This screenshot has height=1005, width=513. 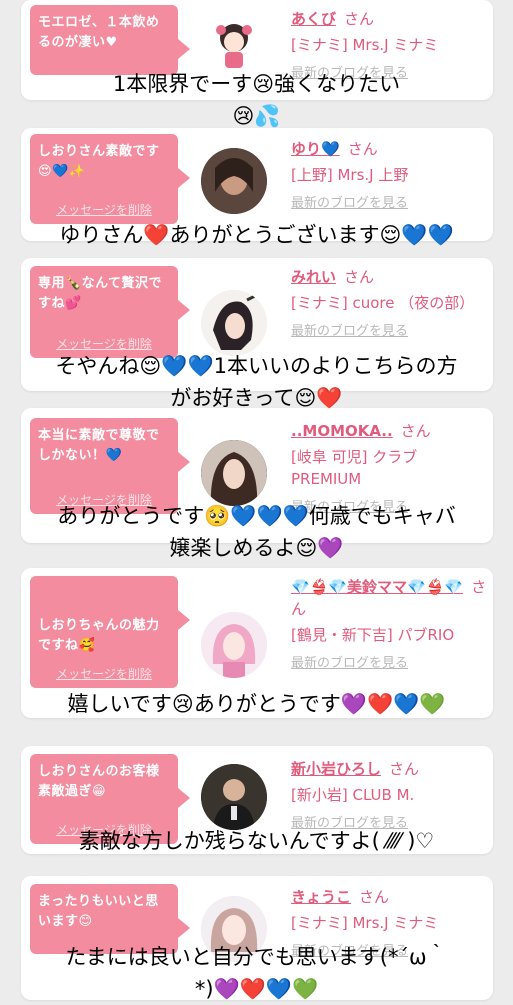 I want to click on message-bubble: モエロゼ、１本飲めるのが凄い♥, so click(x=110, y=40).